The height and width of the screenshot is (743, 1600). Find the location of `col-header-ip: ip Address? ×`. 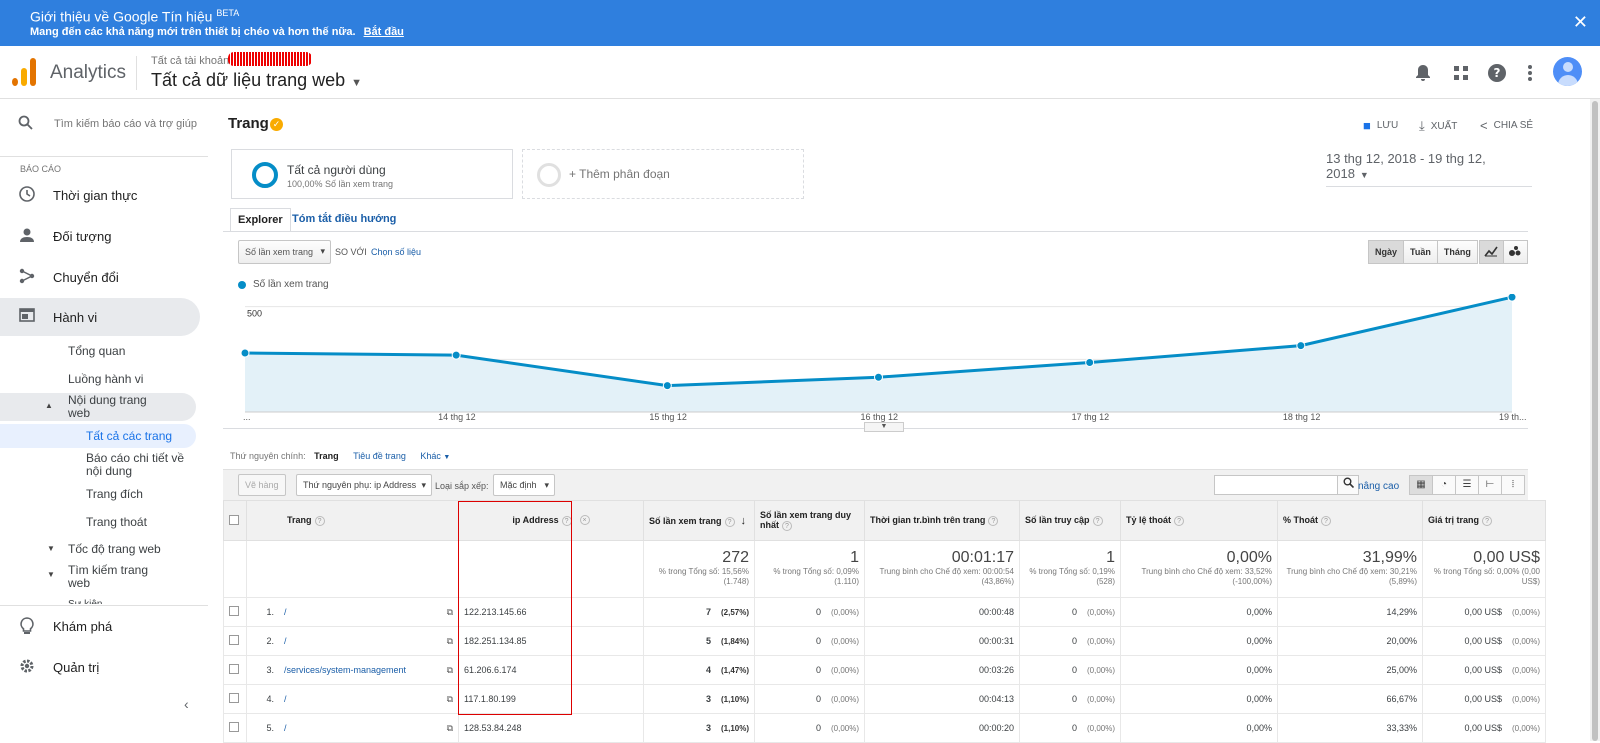

col-header-ip: ip Address? × is located at coordinates (551, 520).